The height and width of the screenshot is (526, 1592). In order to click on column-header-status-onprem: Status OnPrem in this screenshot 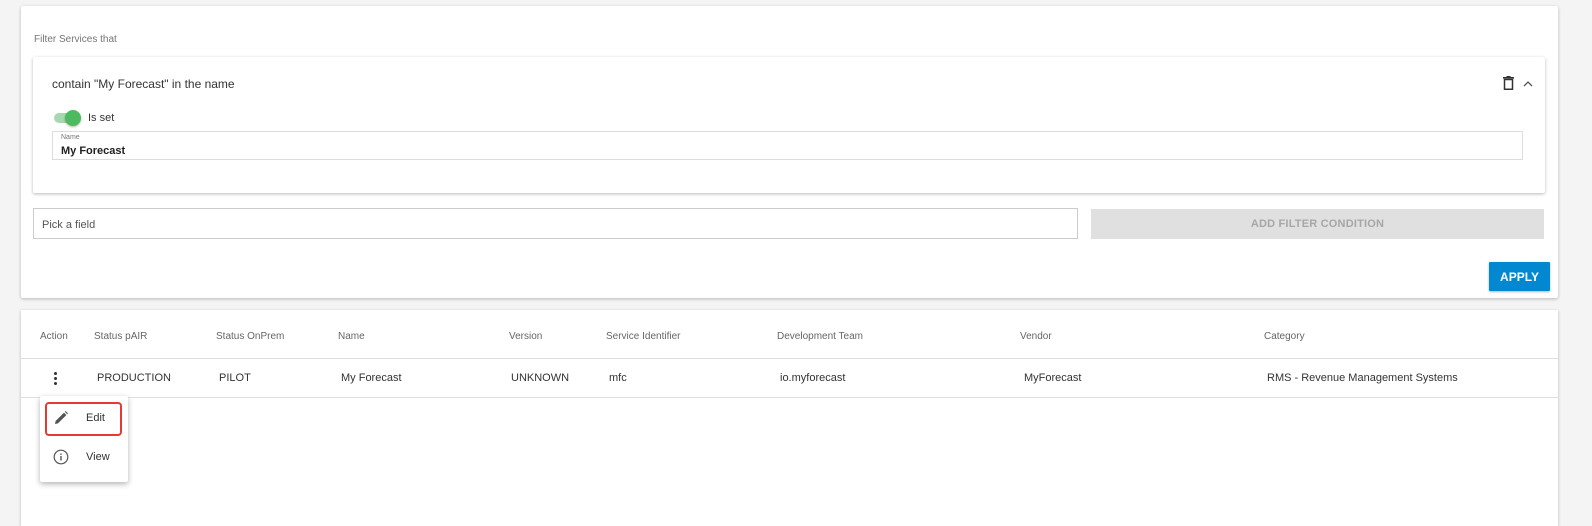, I will do `click(250, 336)`.